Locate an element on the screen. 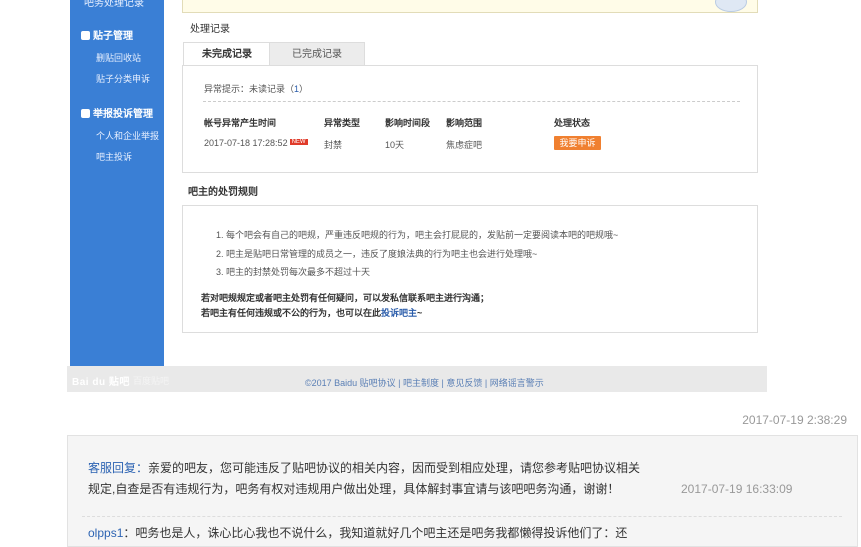 This screenshot has width=861, height=547. rule-item: 2. 吧主是贴吧日常管理的成员之一，违反了度娘法典的行为吧主也会进行处理哦~ is located at coordinates (377, 254).